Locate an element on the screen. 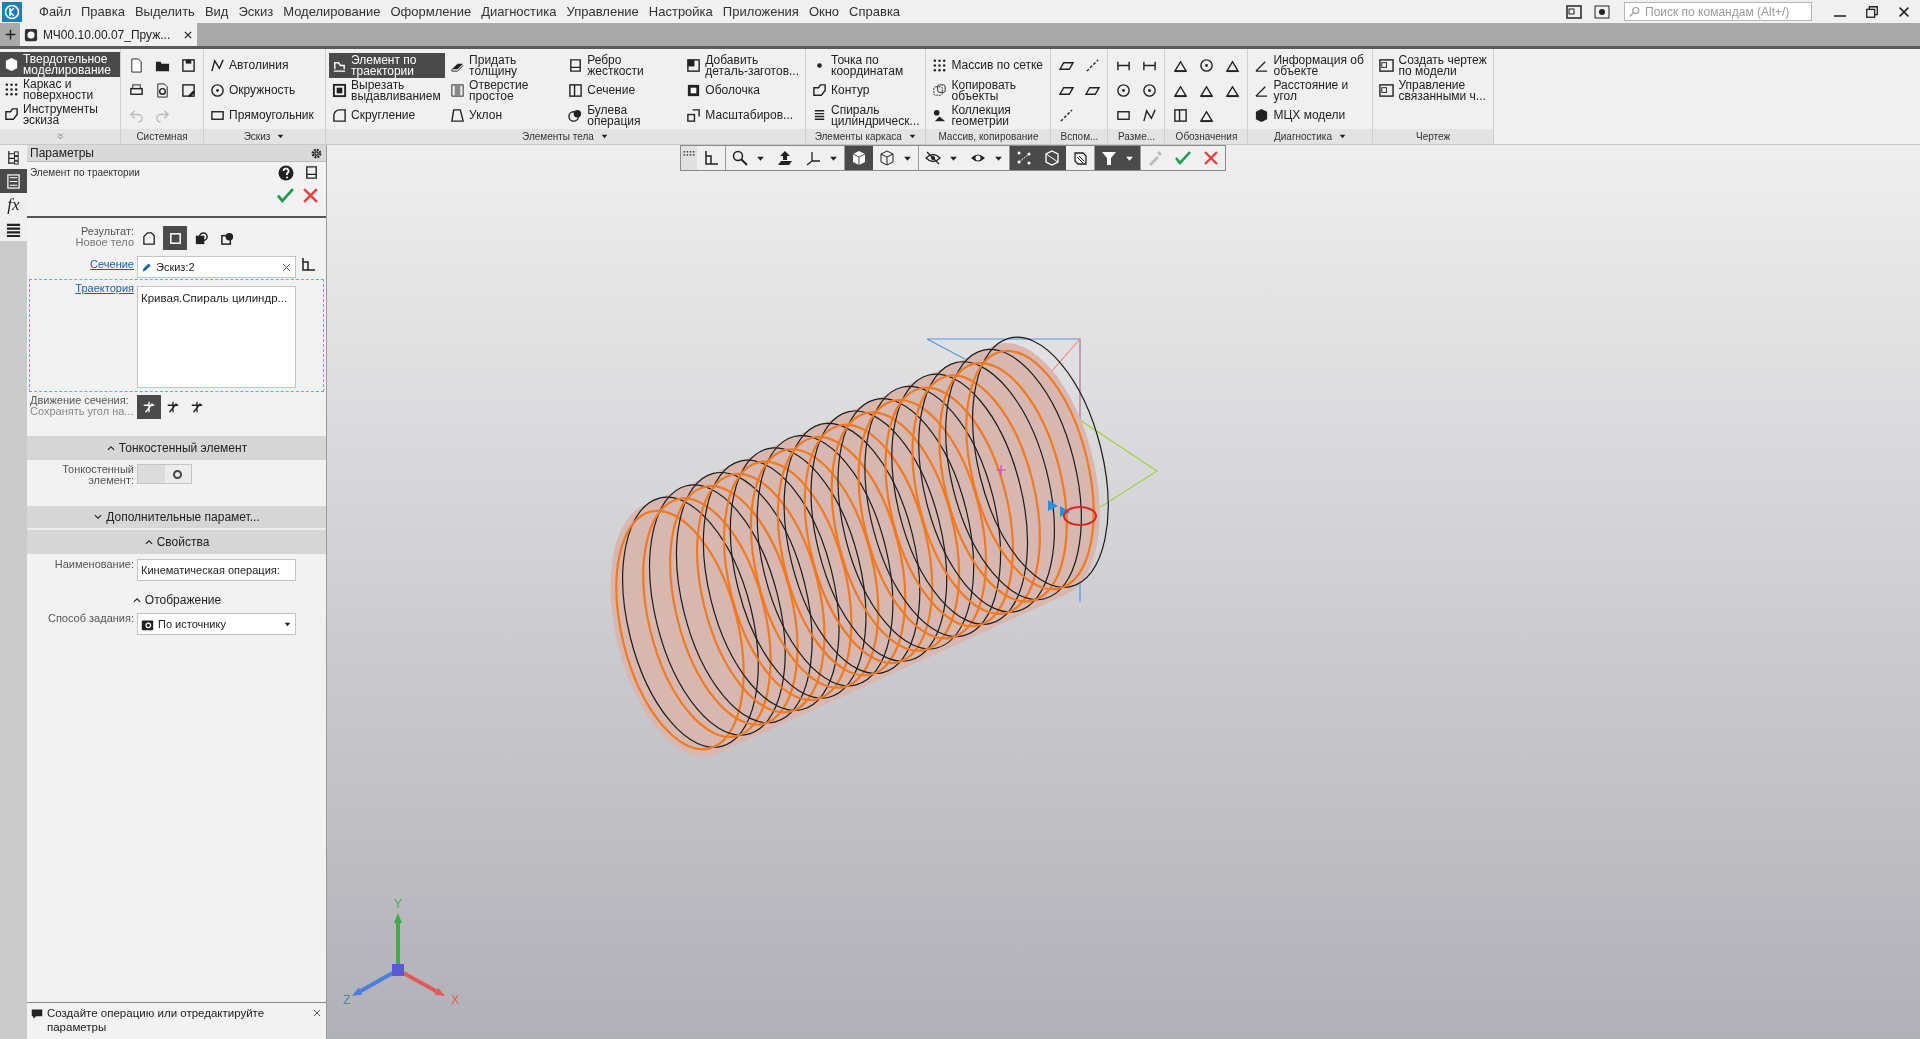 The image size is (1920, 1039). app-logo-icon is located at coordinates (12, 11).